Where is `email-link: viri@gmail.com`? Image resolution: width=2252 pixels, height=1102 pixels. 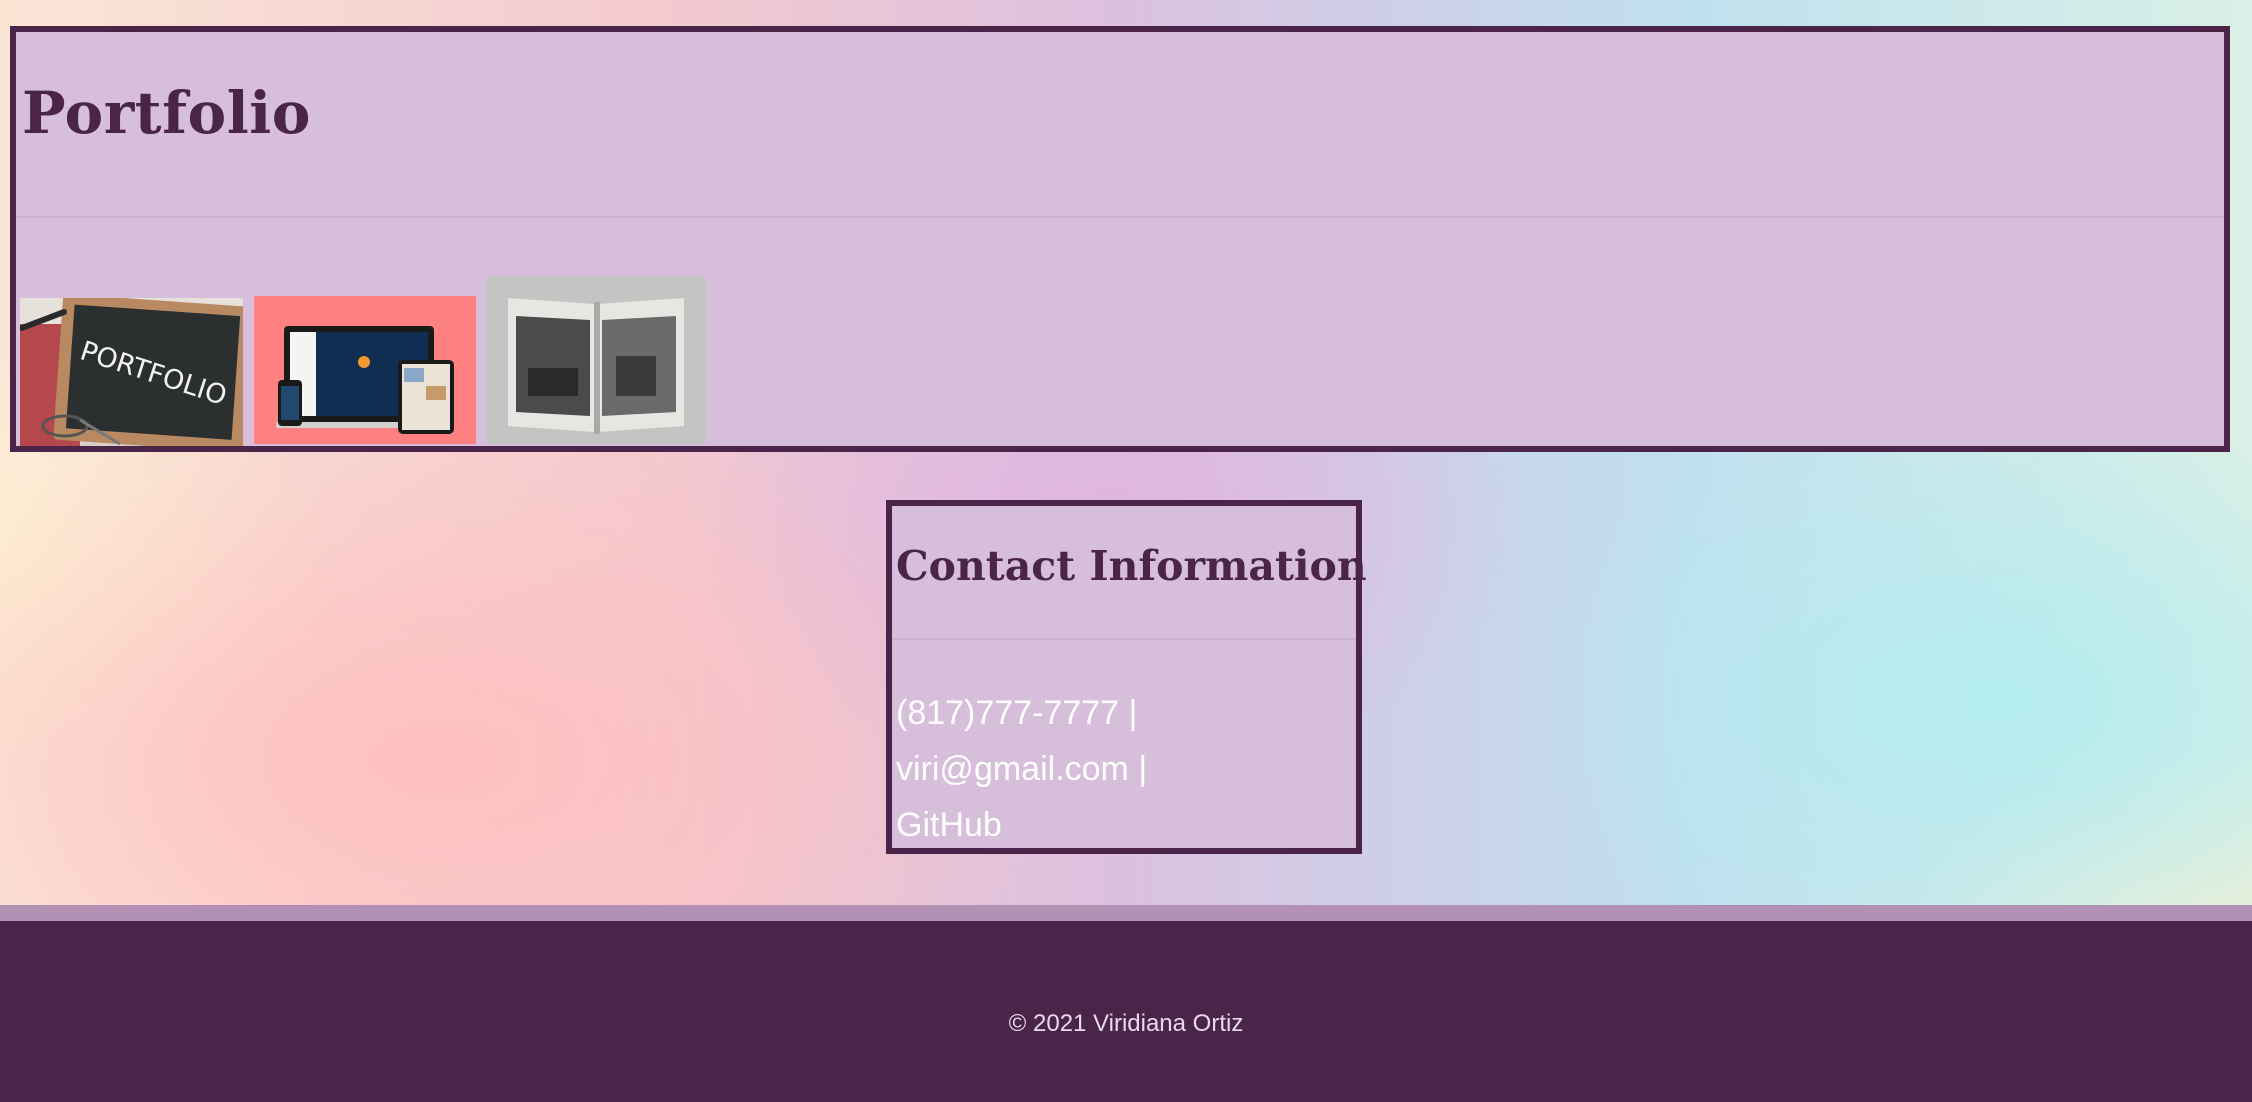 email-link: viri@gmail.com is located at coordinates (1012, 769).